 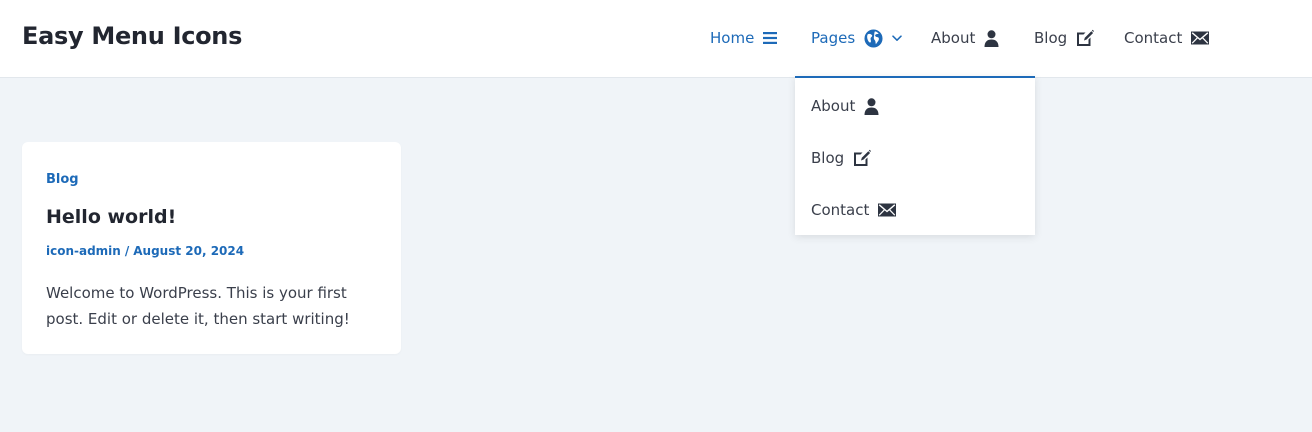 I want to click on submenu-item-blog: Blog, so click(x=841, y=158).